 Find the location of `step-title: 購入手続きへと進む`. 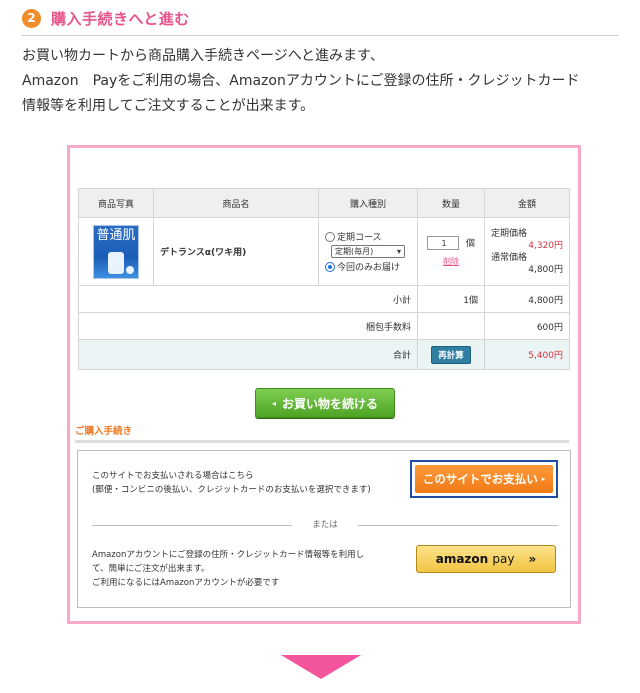

step-title: 購入手続きへと進む is located at coordinates (120, 19).